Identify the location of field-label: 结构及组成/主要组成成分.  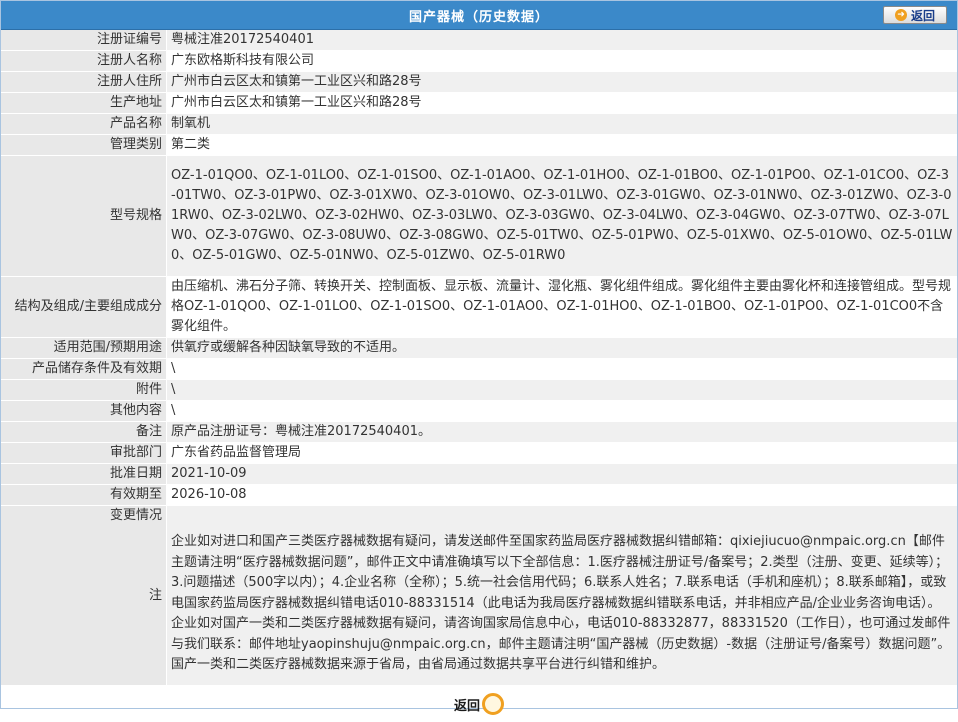
(84, 307).